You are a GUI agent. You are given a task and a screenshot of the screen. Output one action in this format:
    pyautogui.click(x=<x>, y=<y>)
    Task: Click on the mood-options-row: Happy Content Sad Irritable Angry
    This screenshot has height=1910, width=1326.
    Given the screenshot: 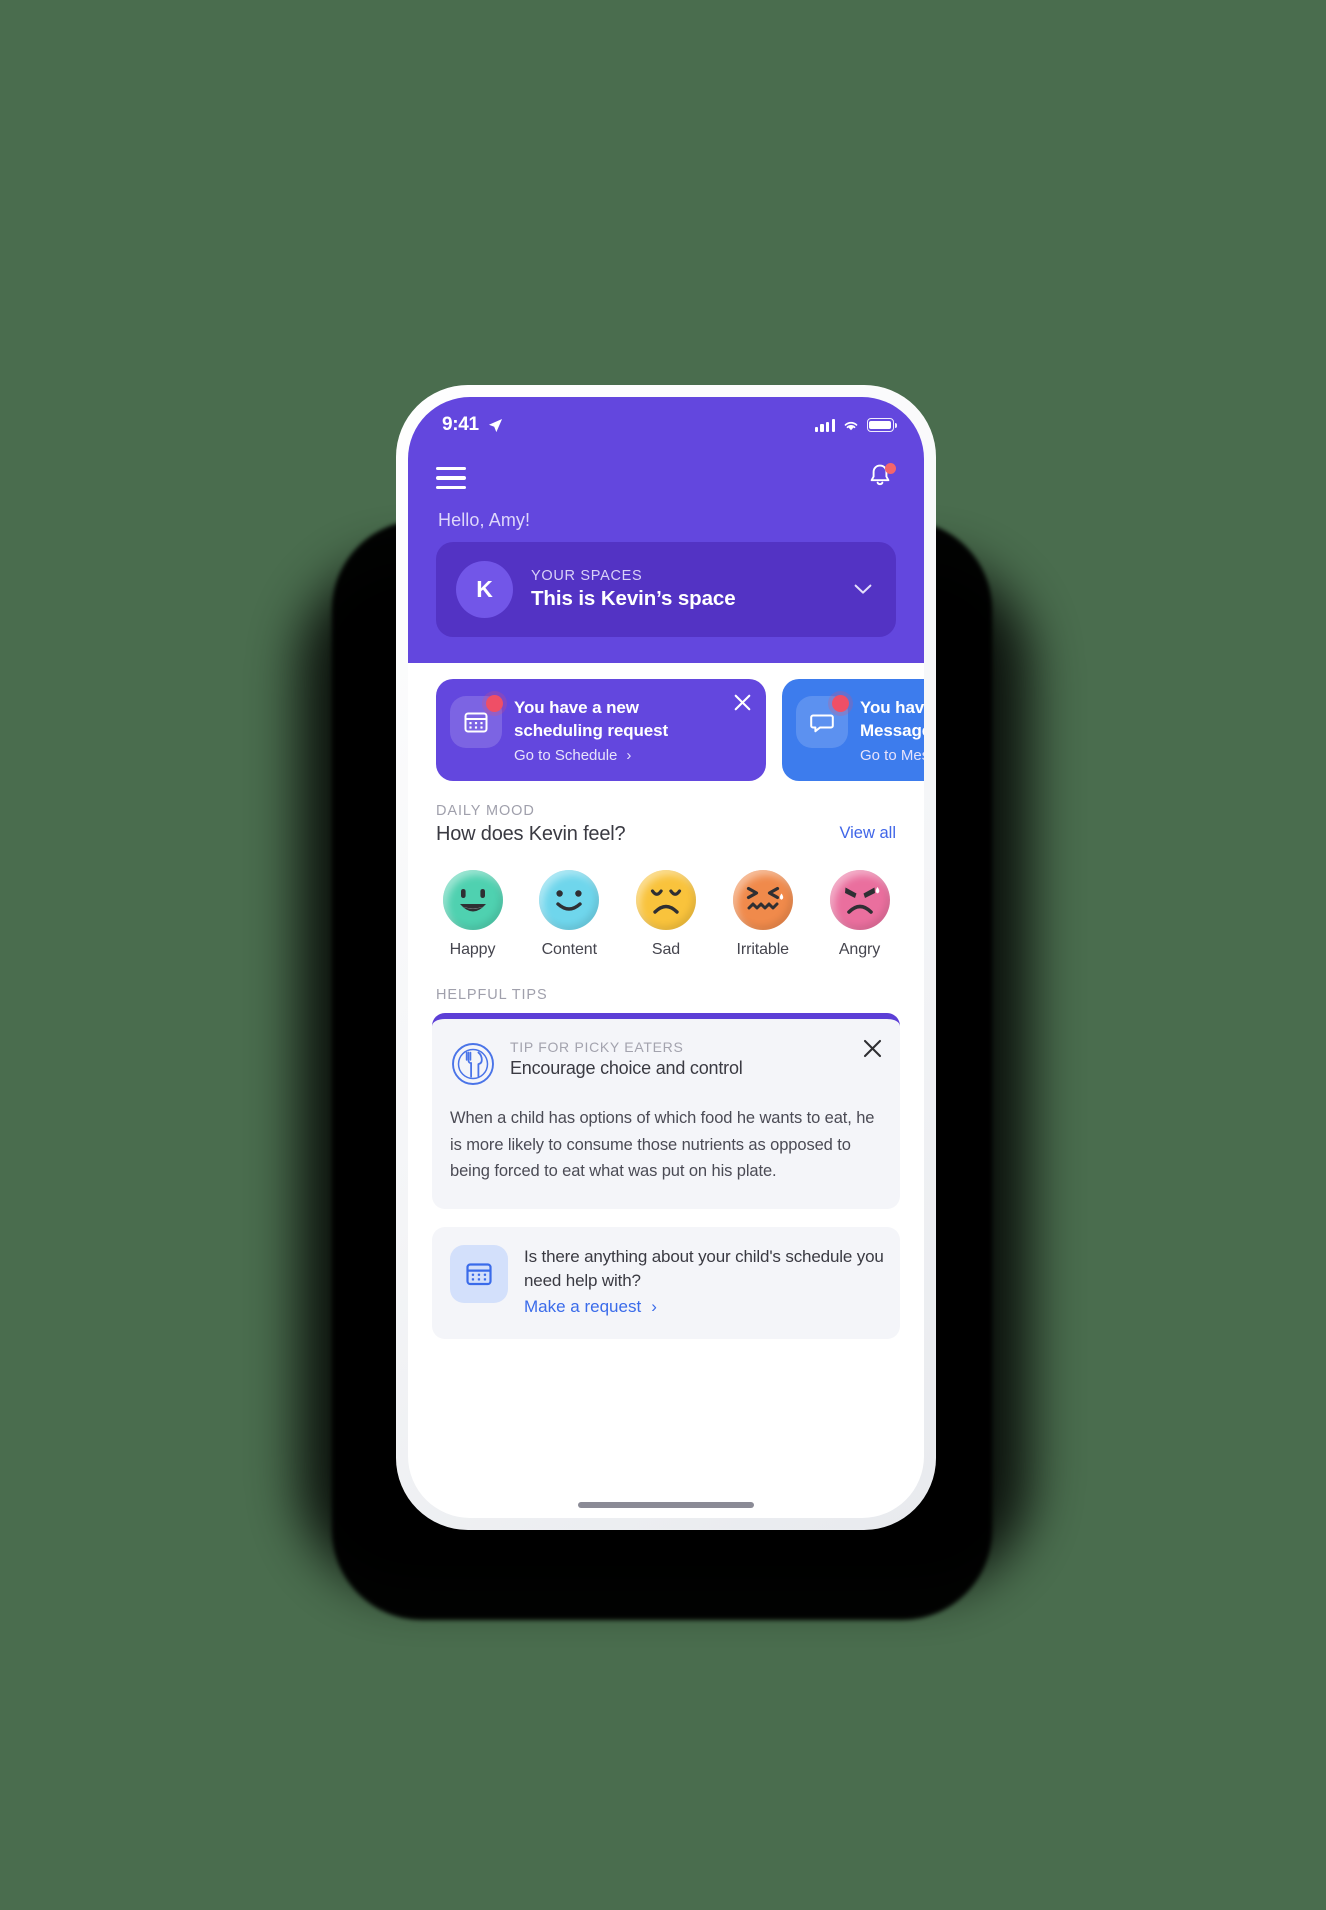 What is the action you would take?
    pyautogui.click(x=666, y=914)
    